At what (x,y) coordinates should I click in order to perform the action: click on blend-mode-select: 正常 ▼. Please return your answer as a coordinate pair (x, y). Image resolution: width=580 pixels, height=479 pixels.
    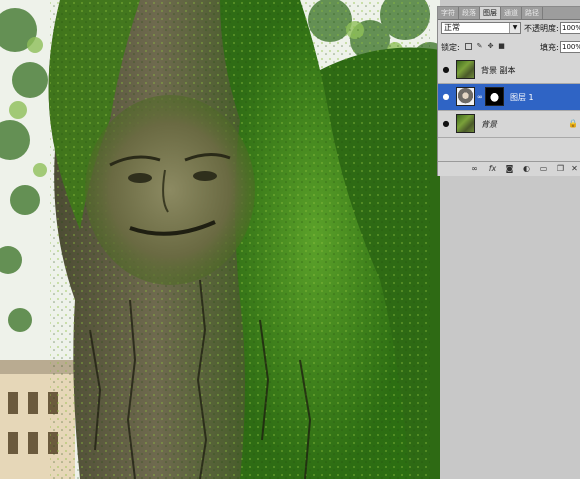
    Looking at the image, I should click on (481, 28).